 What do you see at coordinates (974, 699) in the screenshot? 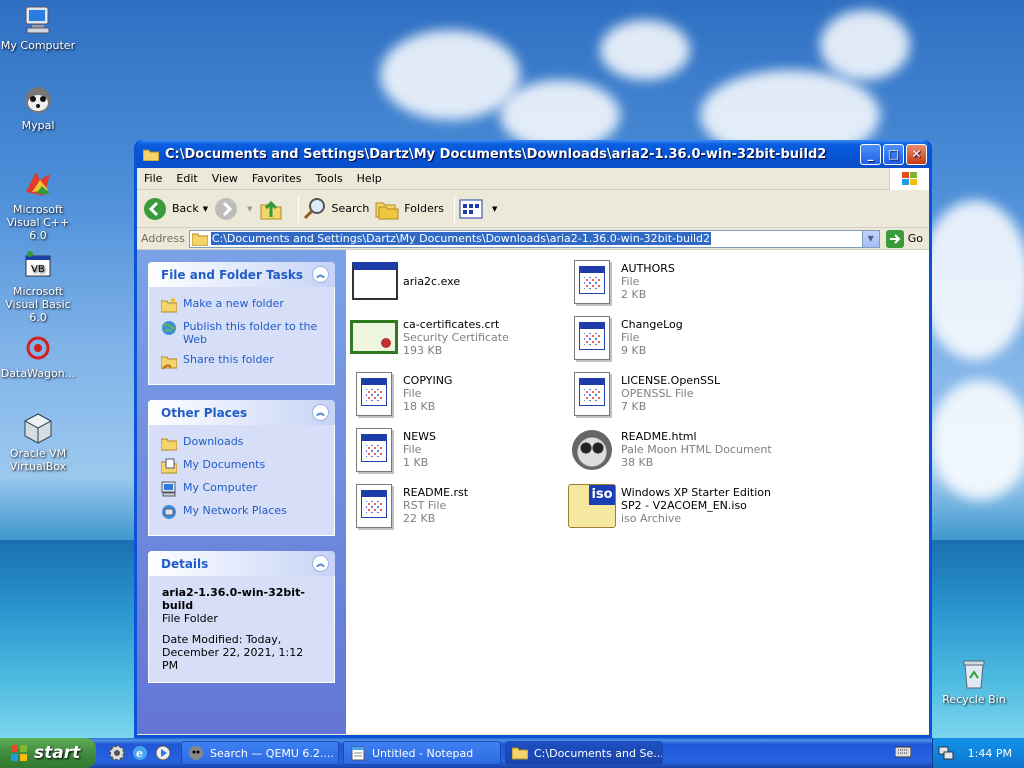
I see `desktop-icon-label: Recycle Bin` at bounding box center [974, 699].